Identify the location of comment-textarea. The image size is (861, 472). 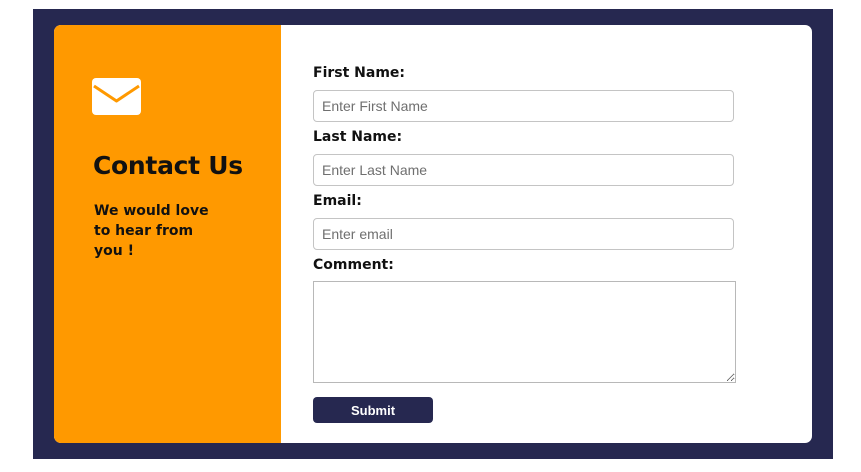
(524, 332).